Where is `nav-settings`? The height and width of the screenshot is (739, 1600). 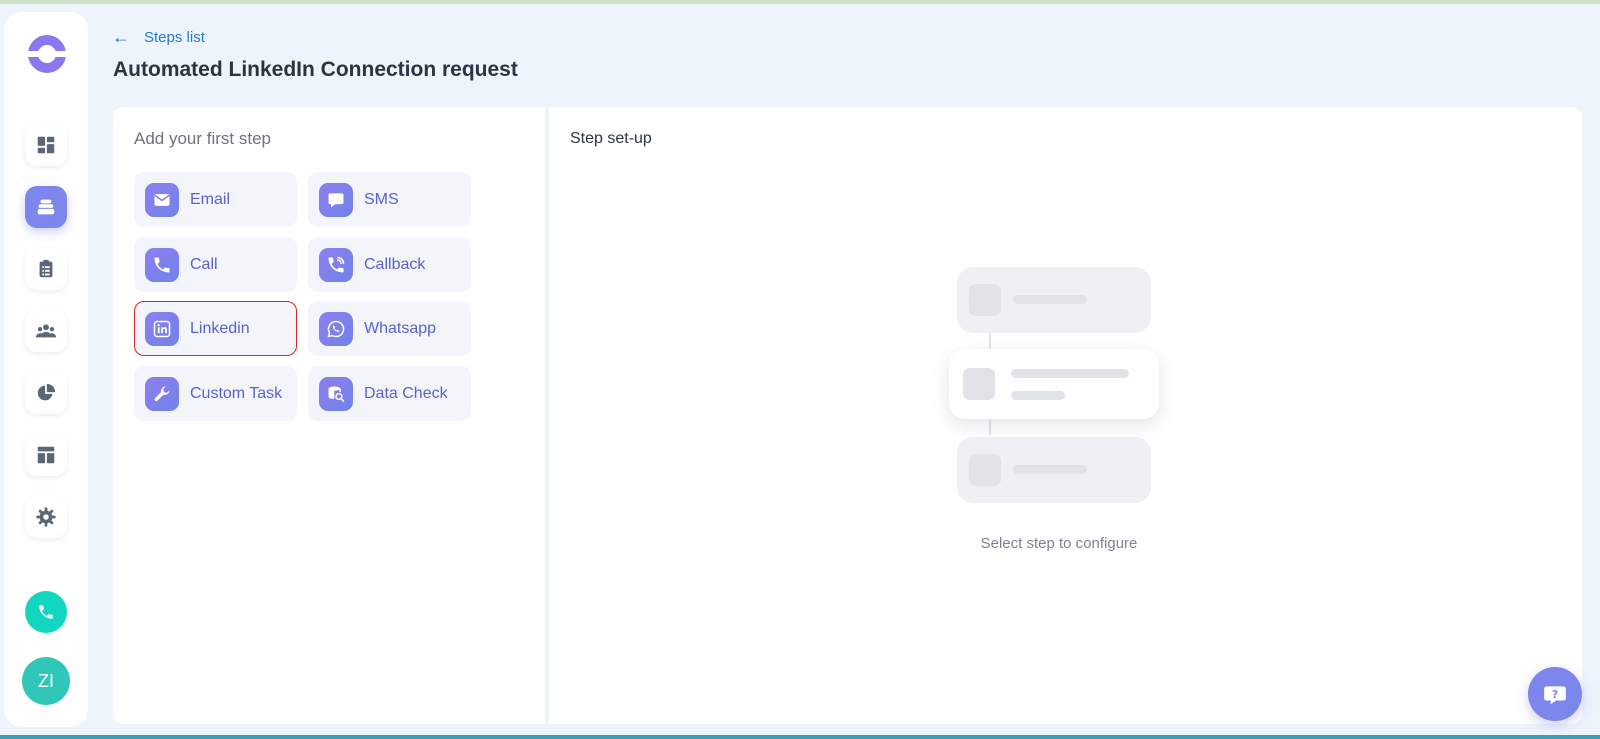
nav-settings is located at coordinates (46, 517).